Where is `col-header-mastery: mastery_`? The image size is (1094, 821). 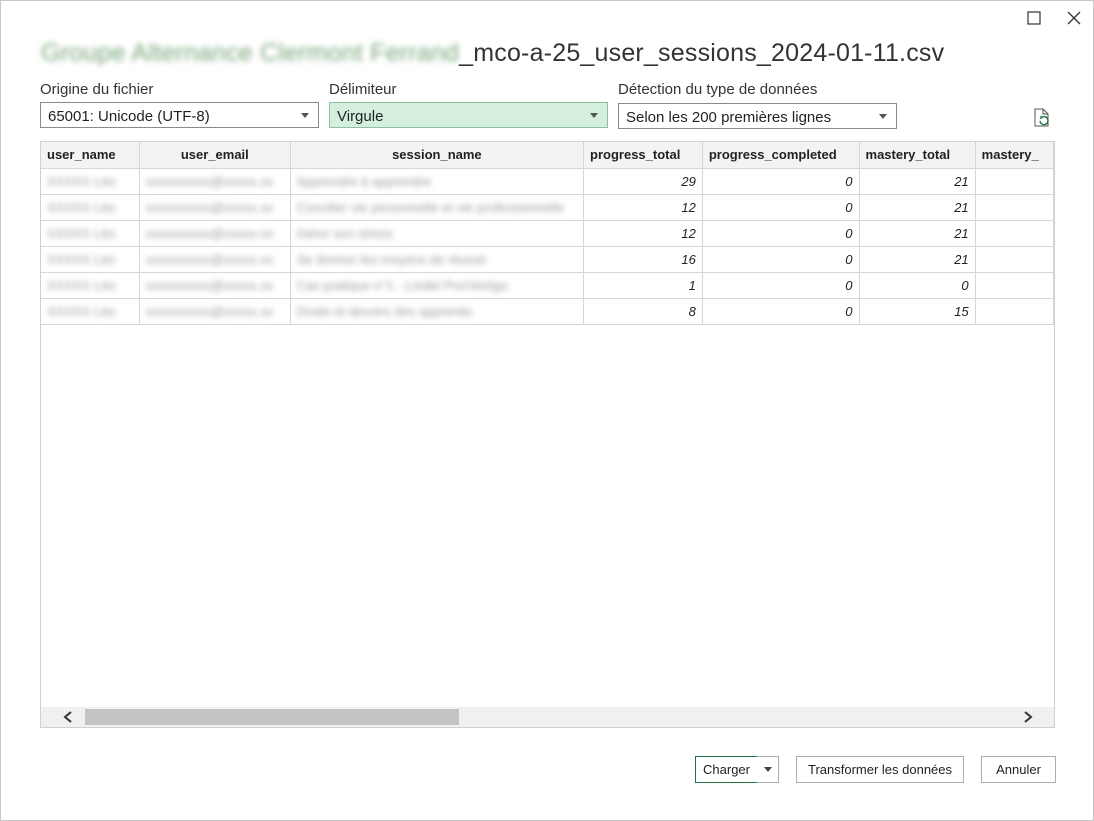
col-header-mastery: mastery_ is located at coordinates (1014, 155).